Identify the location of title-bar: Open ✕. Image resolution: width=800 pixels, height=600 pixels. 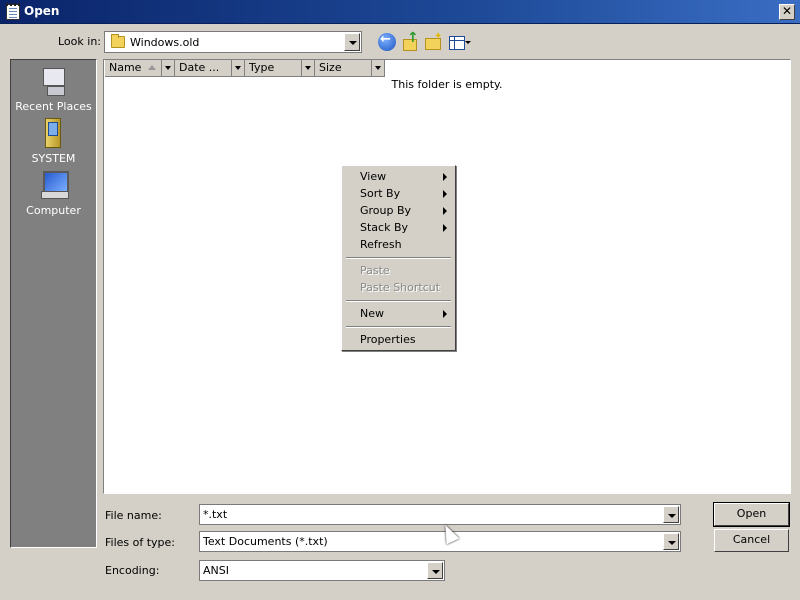
(400, 12).